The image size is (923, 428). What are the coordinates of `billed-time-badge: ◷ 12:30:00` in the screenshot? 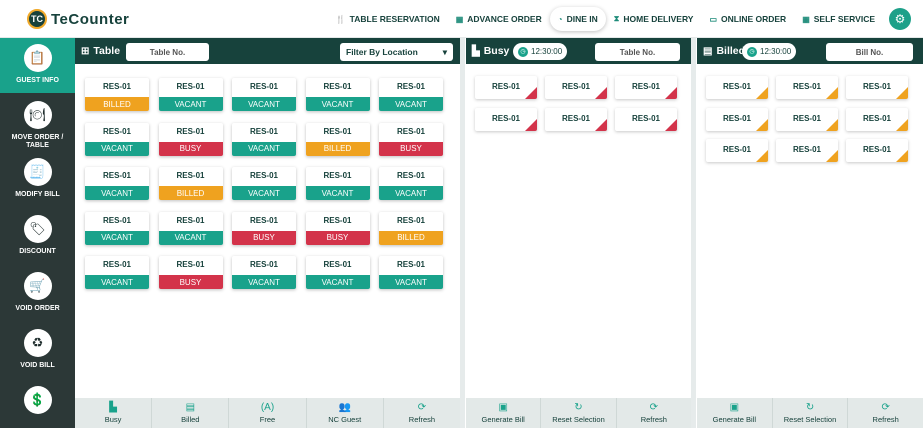 It's located at (769, 51).